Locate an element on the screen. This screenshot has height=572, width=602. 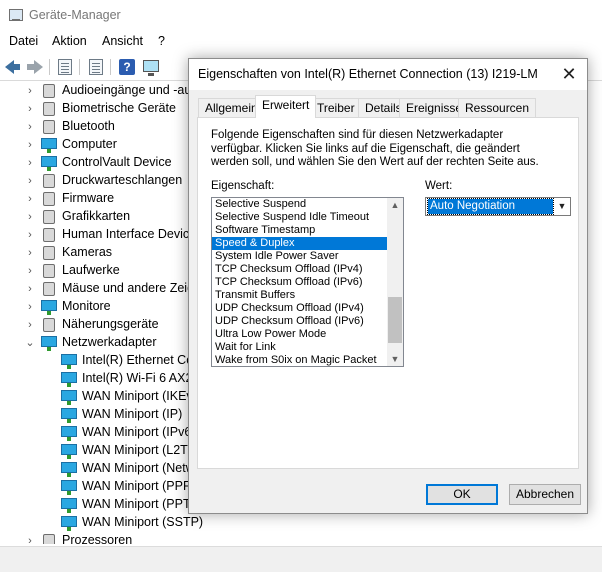
main-window-title: Geräte-Manager is located at coordinates (75, 15).